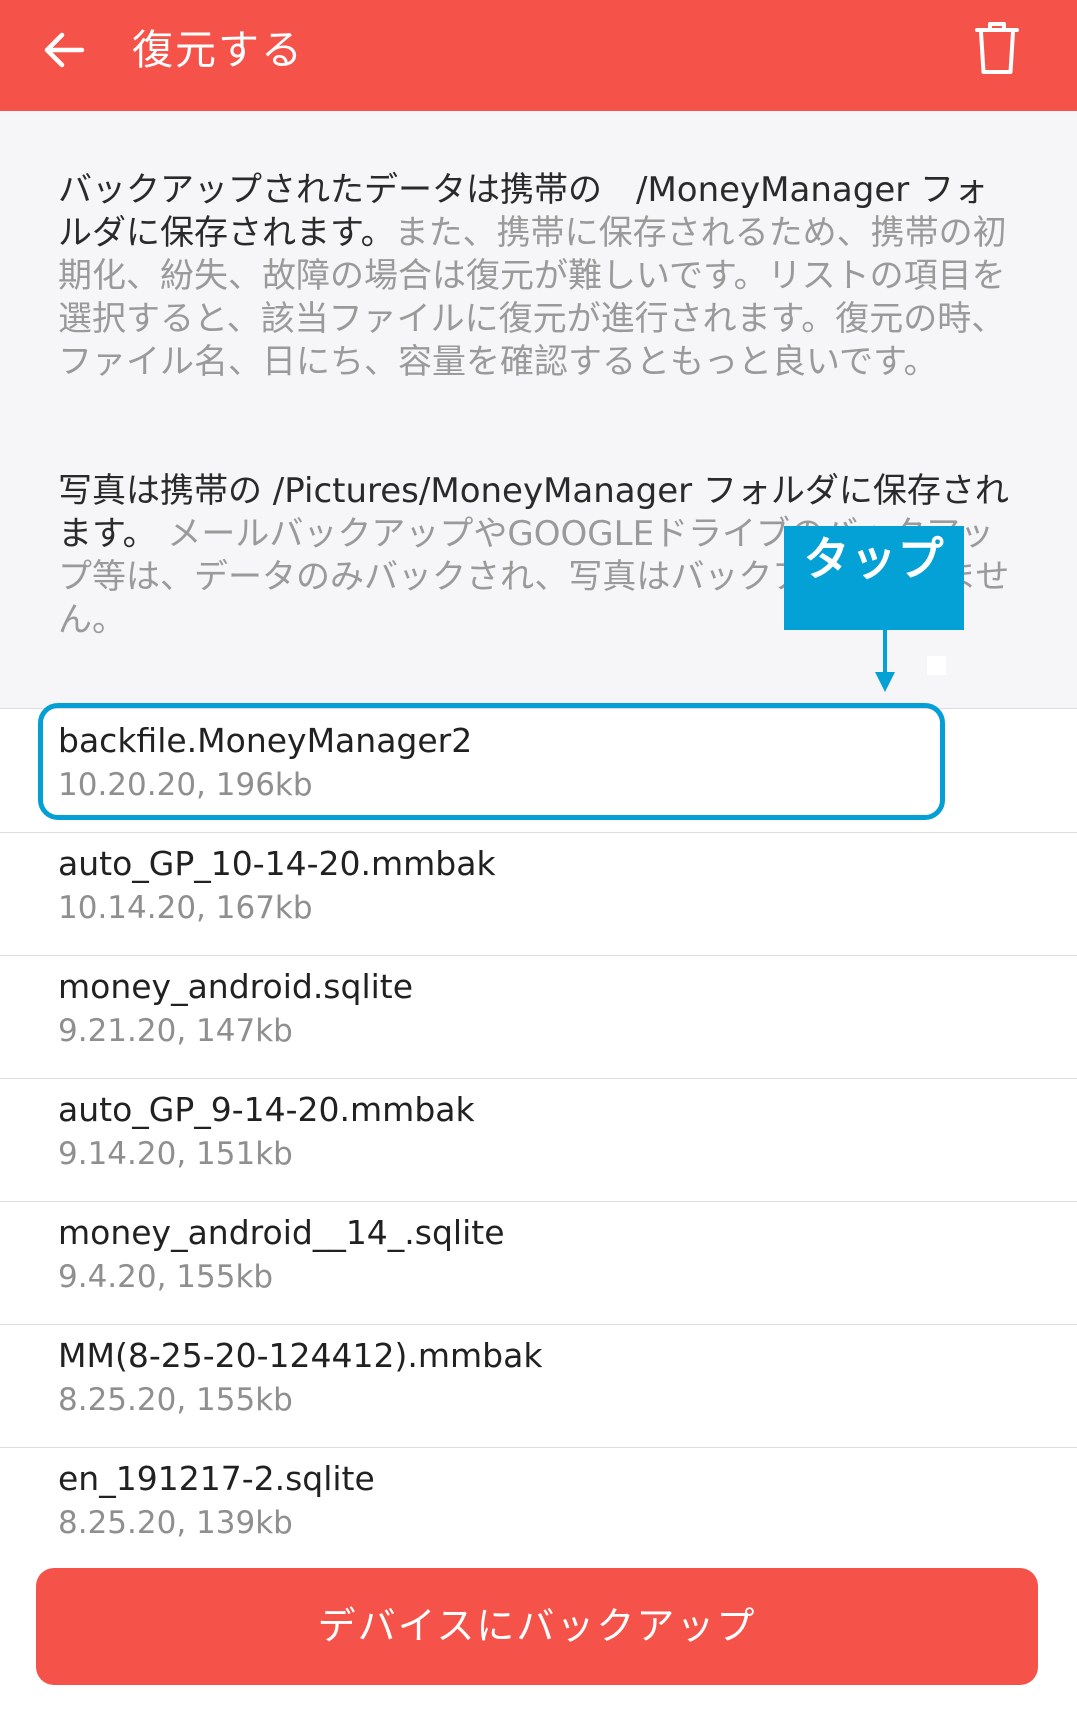 Image resolution: width=1077 pixels, height=1727 pixels. What do you see at coordinates (166, 1277) in the screenshot?
I see `file-date-size: 9.4.20, 155kb` at bounding box center [166, 1277].